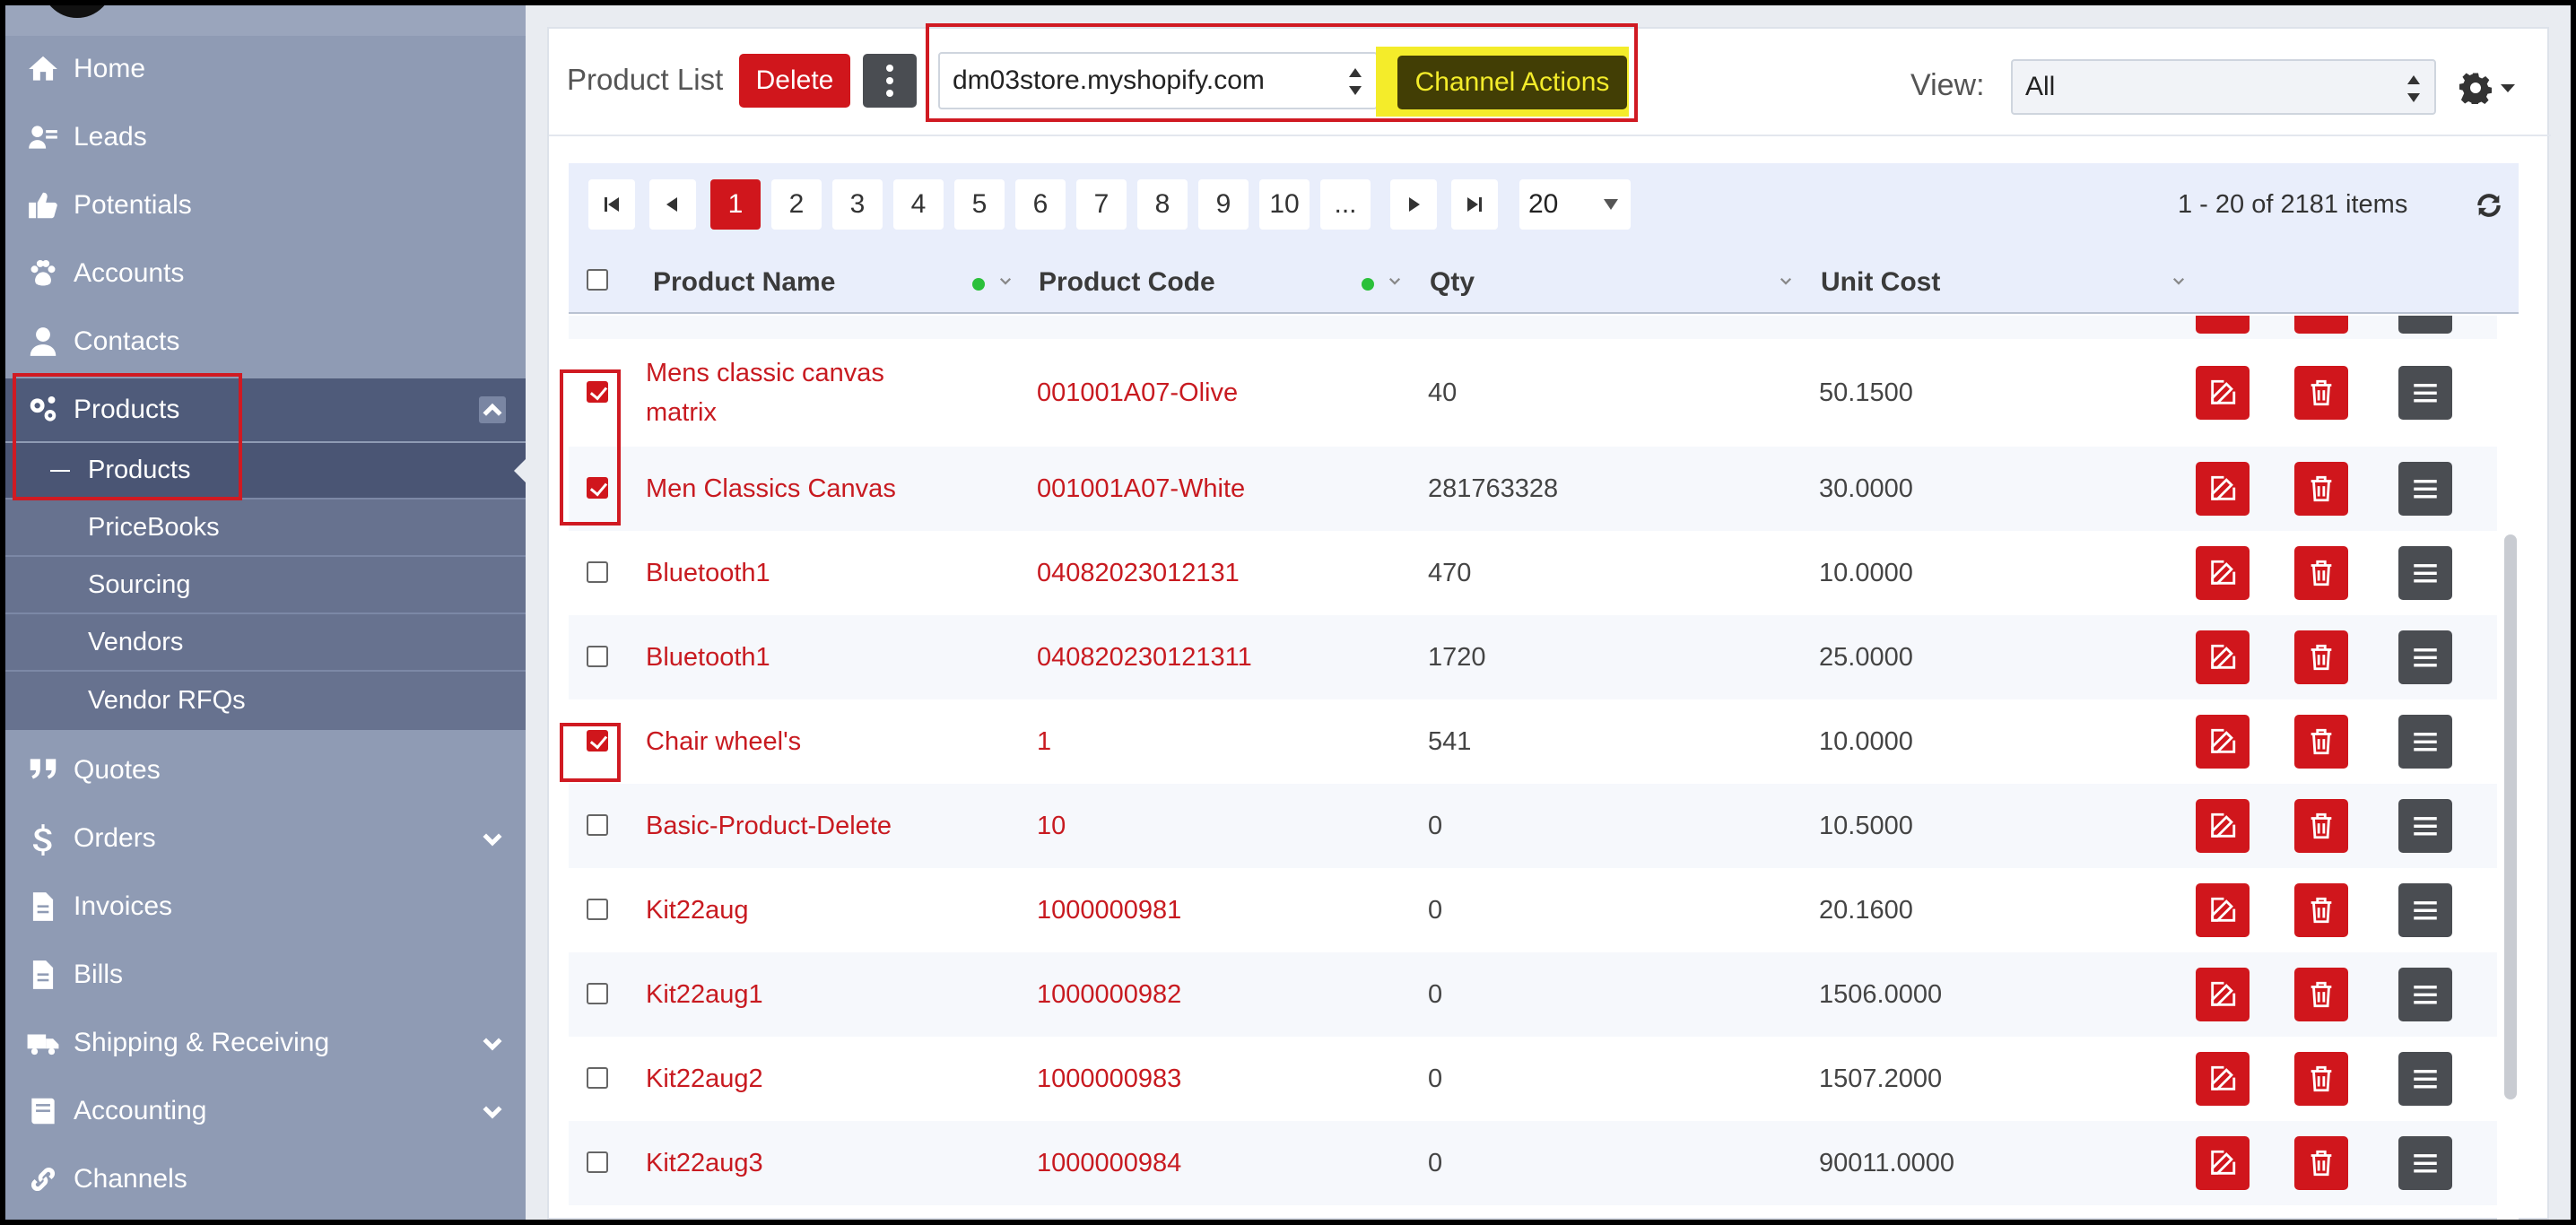  I want to click on product-name-link: Kit22aug, so click(780, 910).